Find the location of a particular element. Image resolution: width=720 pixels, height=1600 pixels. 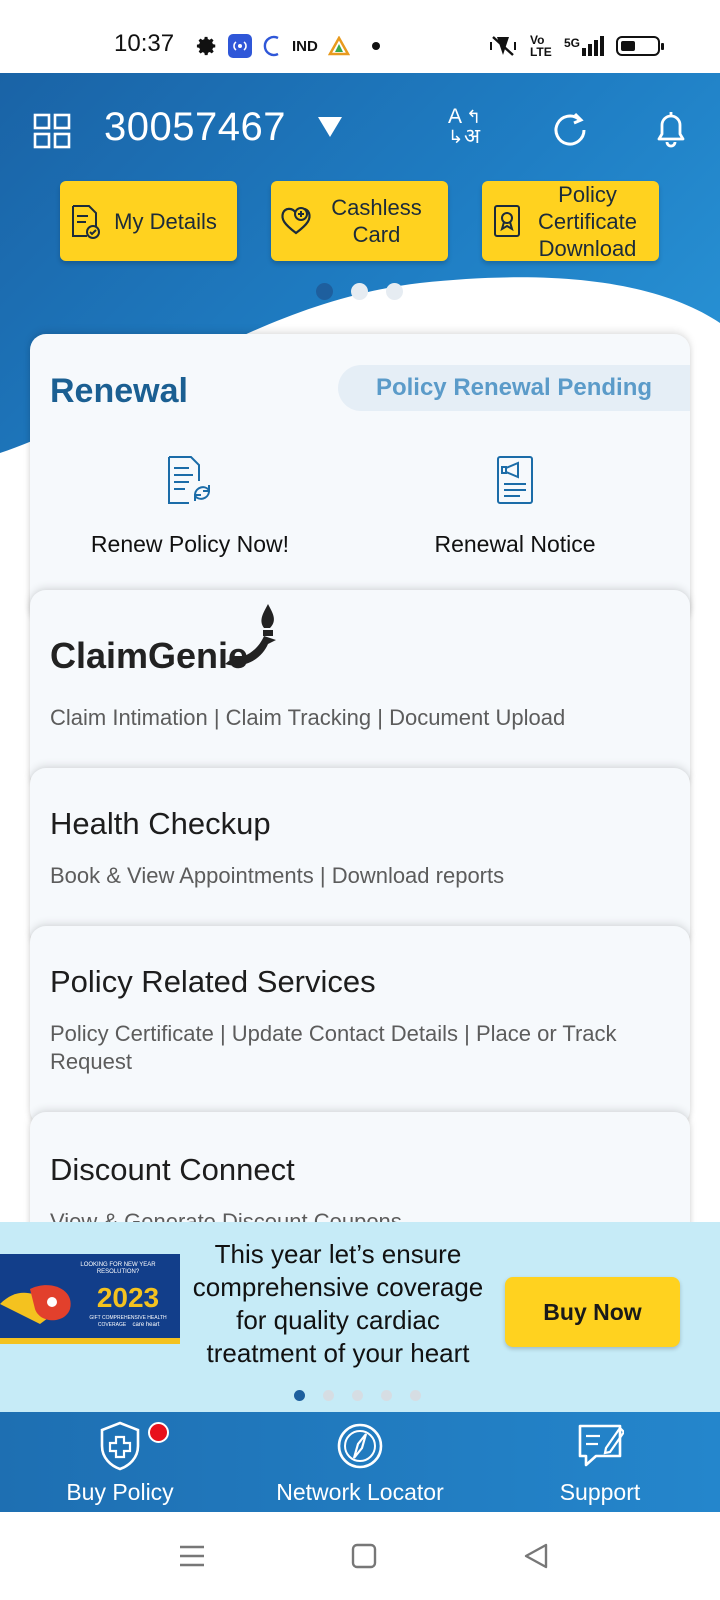

shield-plus-icon is located at coordinates (120, 1446).